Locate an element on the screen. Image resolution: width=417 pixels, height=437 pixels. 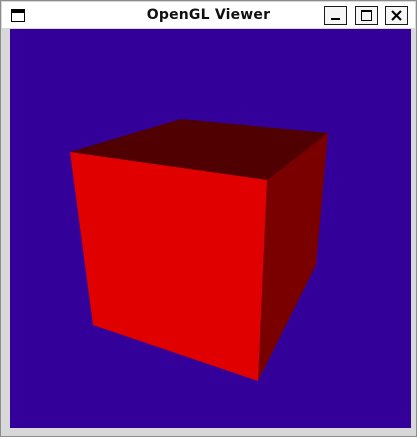
close-icon is located at coordinates (396, 15).